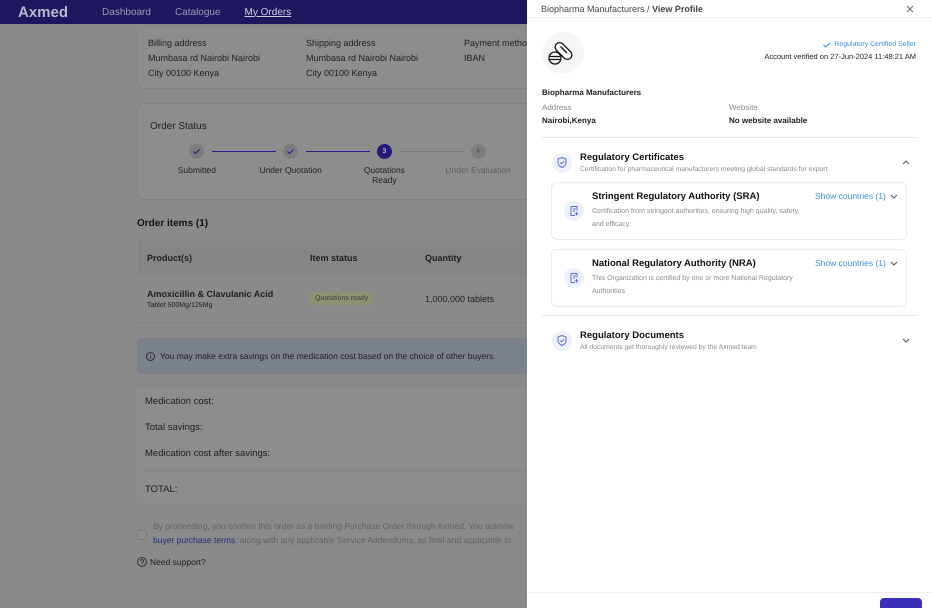 The image size is (932, 608). What do you see at coordinates (341, 43) in the screenshot?
I see `address-label: Shipping address` at bounding box center [341, 43].